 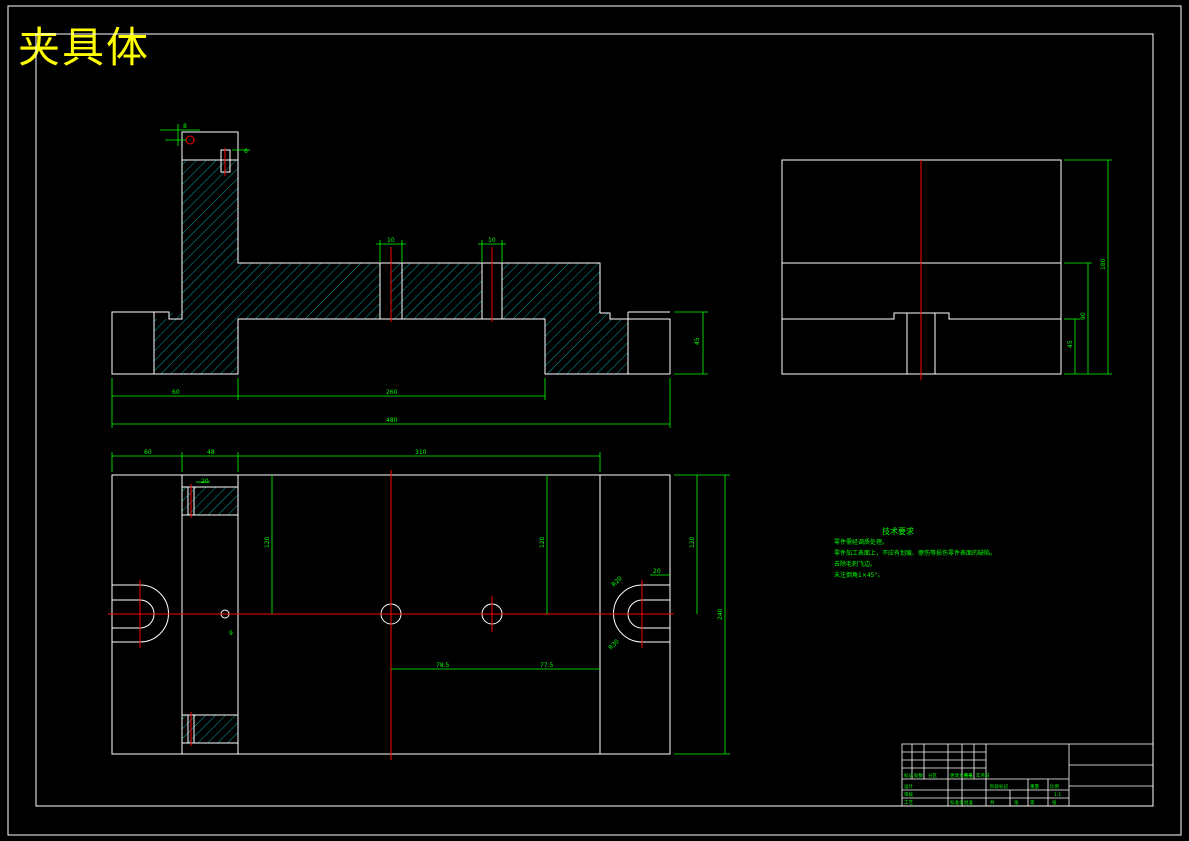 I want to click on tech-heading: 技术要求, so click(x=898, y=531).